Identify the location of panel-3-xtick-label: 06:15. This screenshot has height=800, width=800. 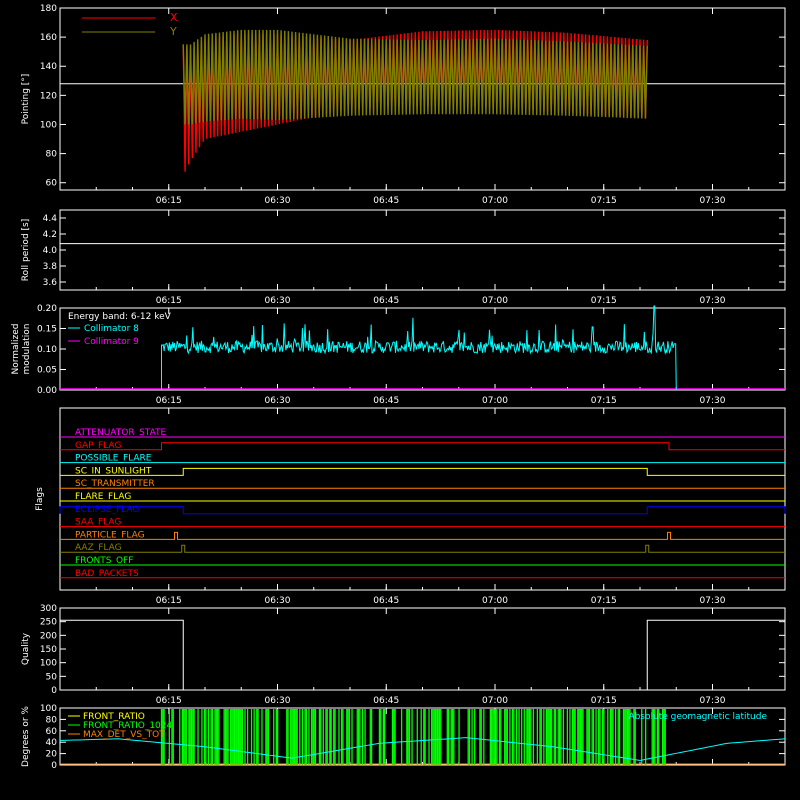
(169, 401).